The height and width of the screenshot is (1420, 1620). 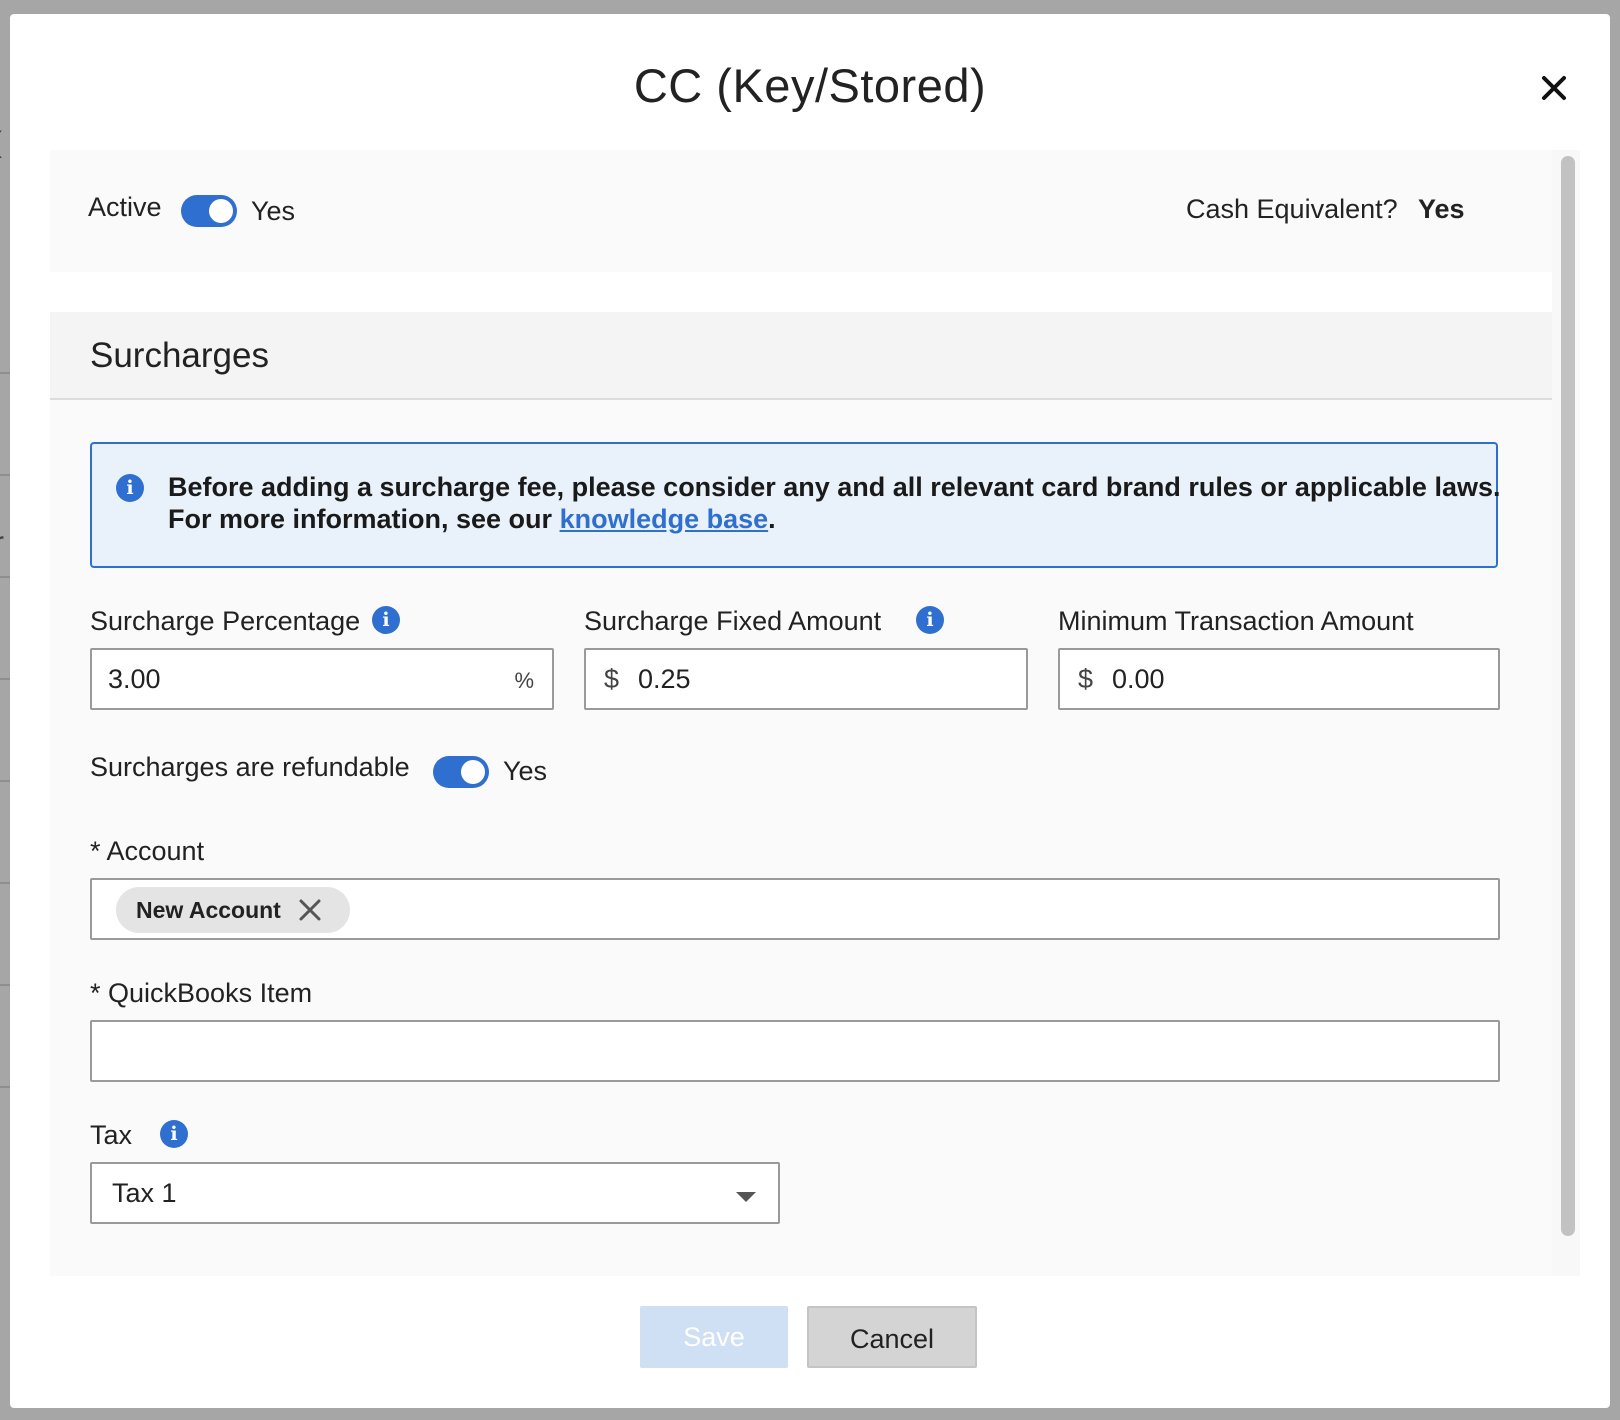 What do you see at coordinates (746, 1197) in the screenshot?
I see `chevron-down-icon` at bounding box center [746, 1197].